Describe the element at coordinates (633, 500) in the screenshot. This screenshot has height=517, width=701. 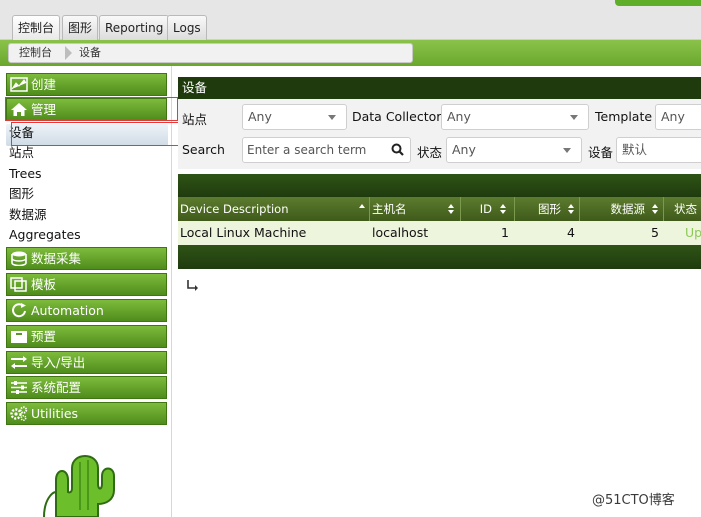
I see `watermark: @51CTO博客` at that location.